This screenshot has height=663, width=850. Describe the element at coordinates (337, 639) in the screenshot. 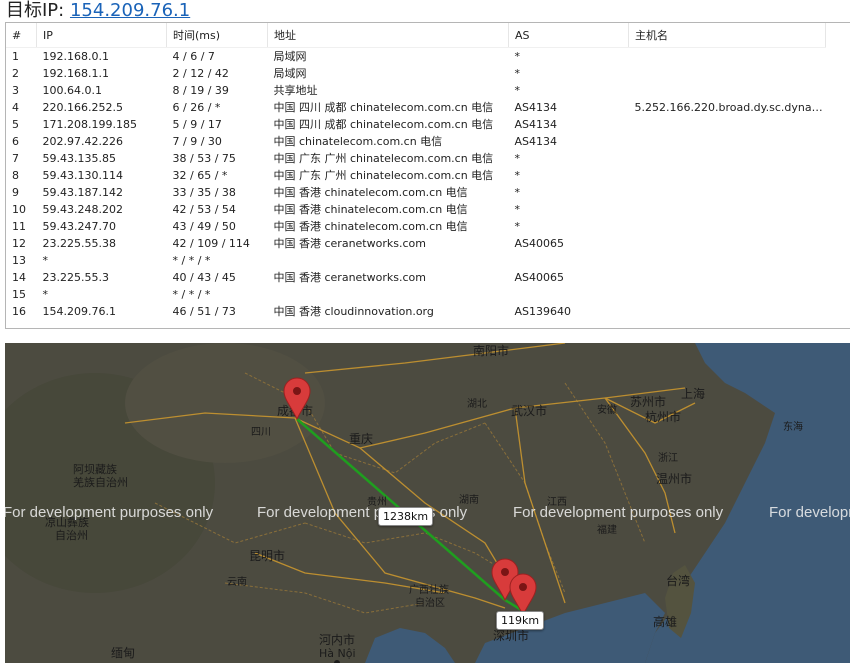

I see `map-label-hanoi: 河内市` at that location.